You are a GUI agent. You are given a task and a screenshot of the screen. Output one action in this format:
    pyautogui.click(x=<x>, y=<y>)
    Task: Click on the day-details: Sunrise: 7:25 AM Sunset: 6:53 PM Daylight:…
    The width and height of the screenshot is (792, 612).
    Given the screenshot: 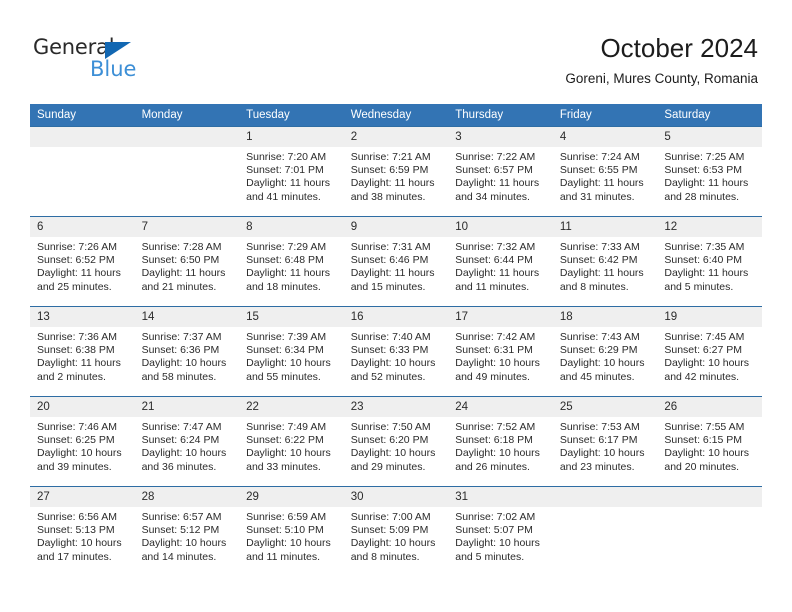 What is the action you would take?
    pyautogui.click(x=709, y=175)
    